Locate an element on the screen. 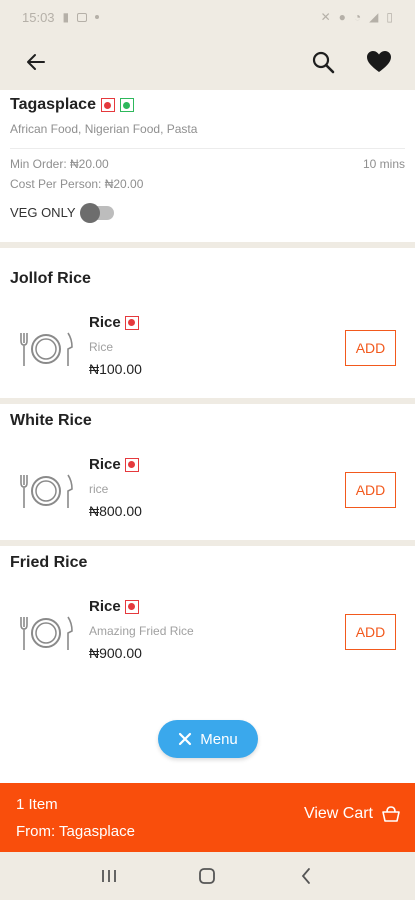  menu-button-label: Menu is located at coordinates (219, 739).